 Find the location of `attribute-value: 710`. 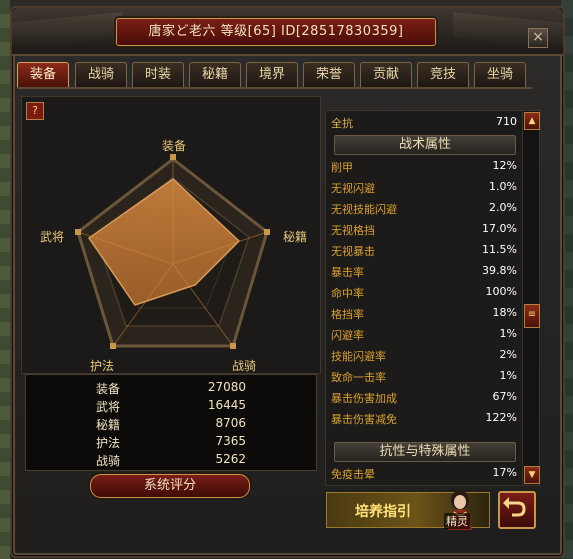

attribute-value: 710 is located at coordinates (506, 121).